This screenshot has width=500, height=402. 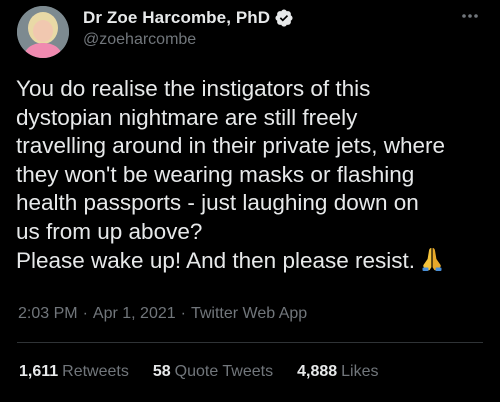 I want to click on folded-hands-icon, so click(x=432, y=259).